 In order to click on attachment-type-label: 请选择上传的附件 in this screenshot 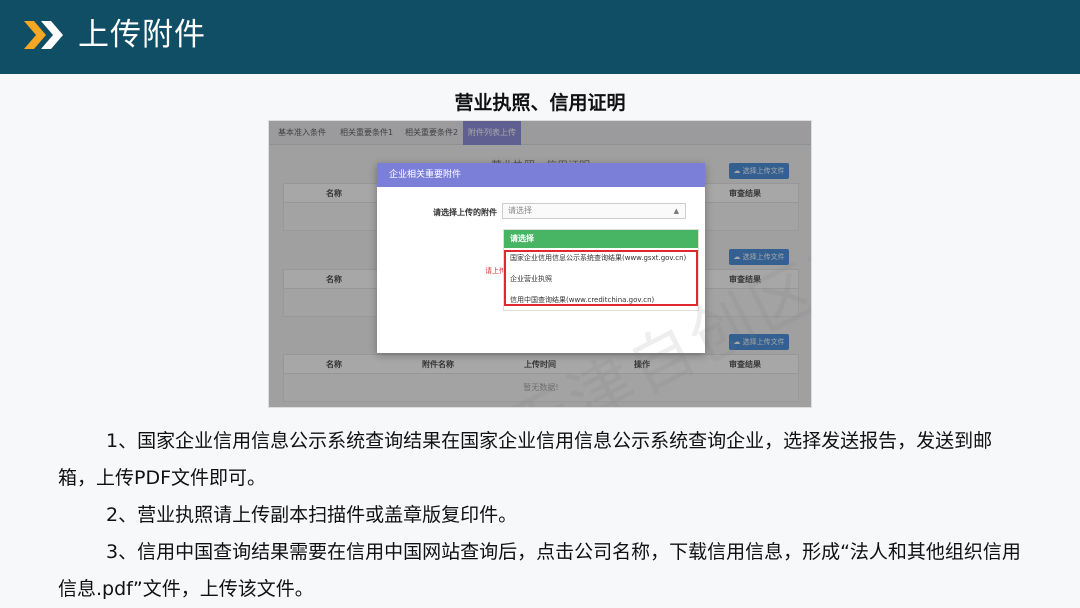, I will do `click(465, 212)`.